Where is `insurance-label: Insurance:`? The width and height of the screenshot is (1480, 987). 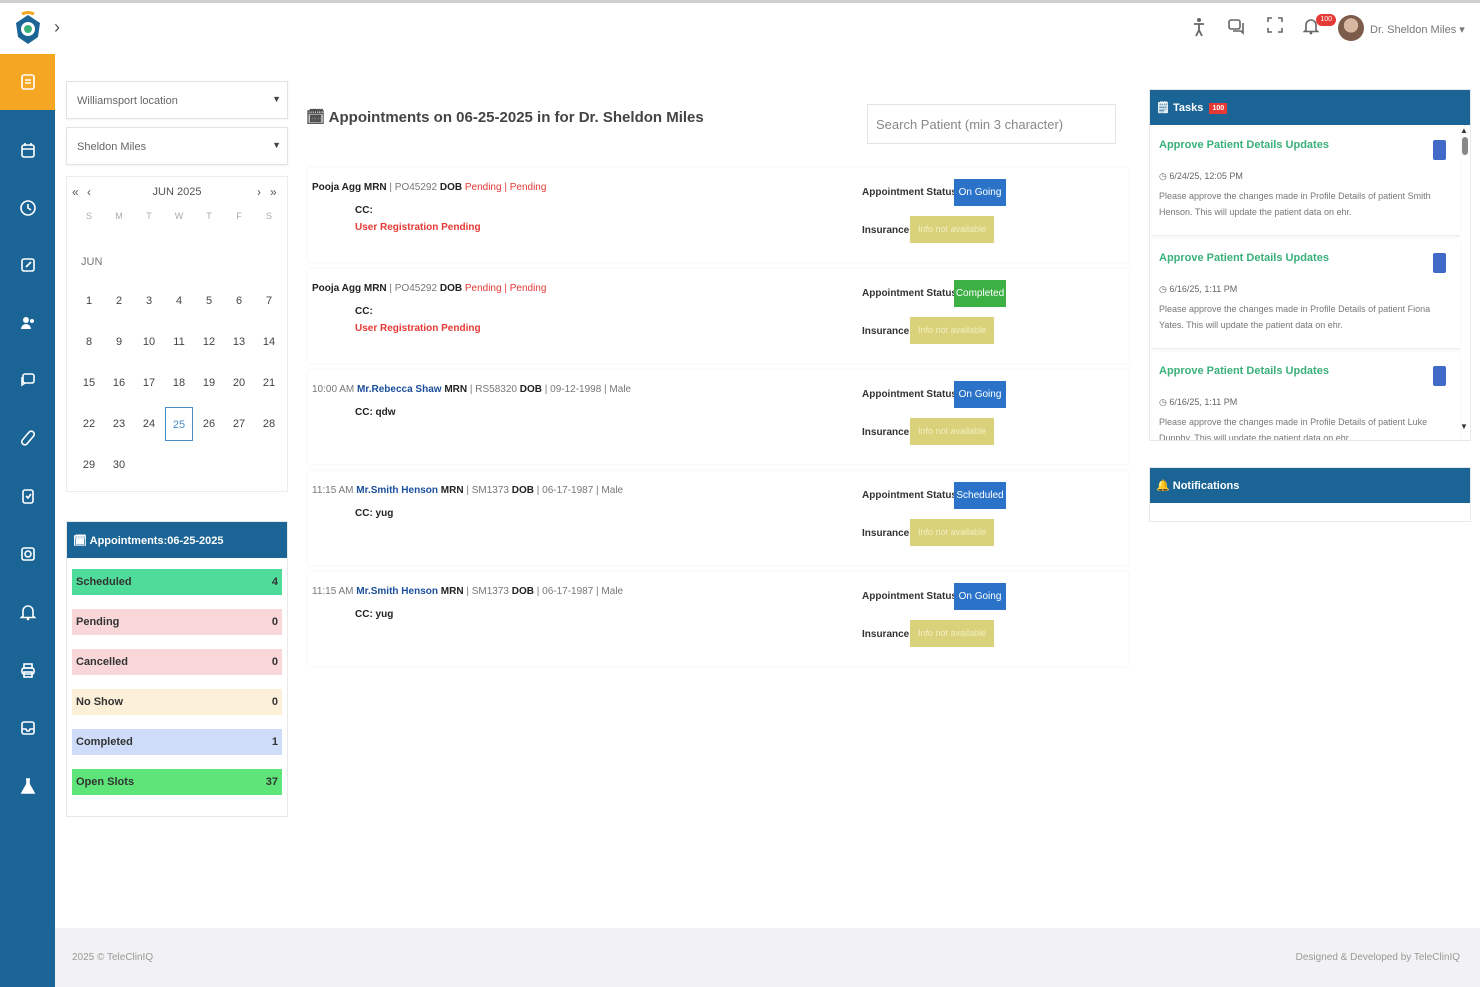
insurance-label: Insurance: is located at coordinates (887, 634).